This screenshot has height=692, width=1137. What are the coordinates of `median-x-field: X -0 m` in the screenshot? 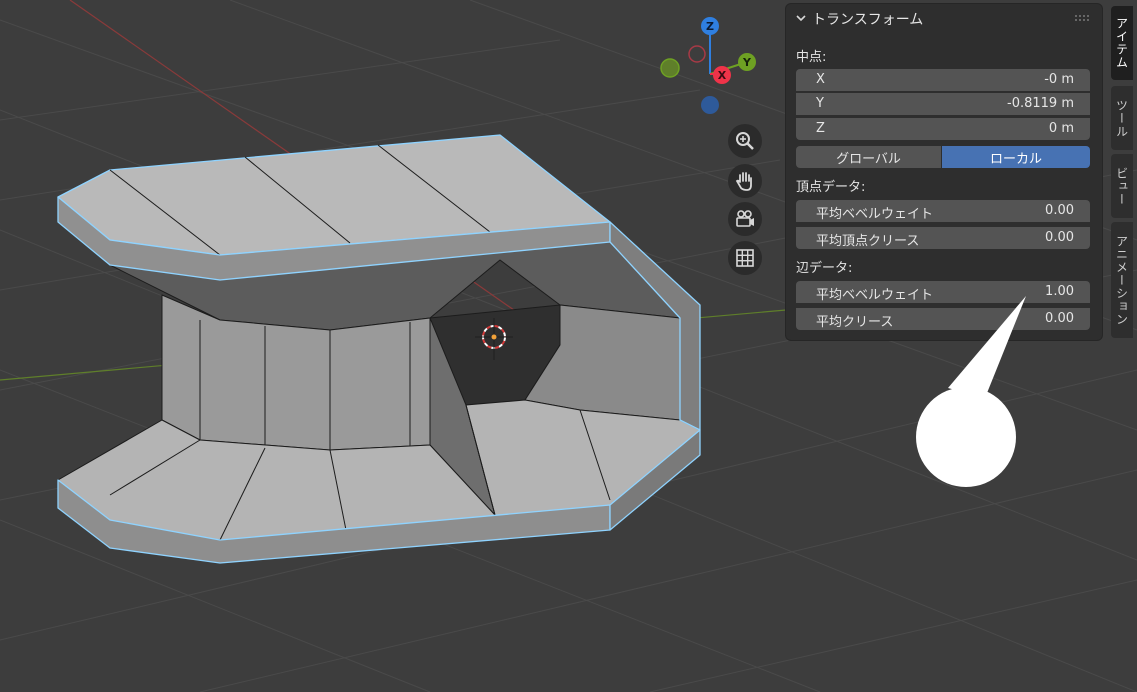 It's located at (943, 80).